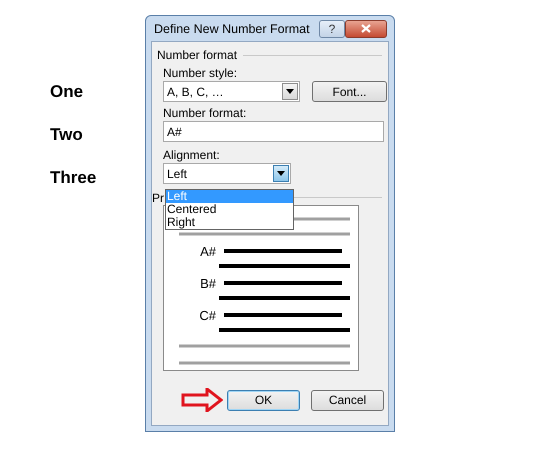 The image size is (534, 457). What do you see at coordinates (200, 73) in the screenshot?
I see `field-label: Number style:` at bounding box center [200, 73].